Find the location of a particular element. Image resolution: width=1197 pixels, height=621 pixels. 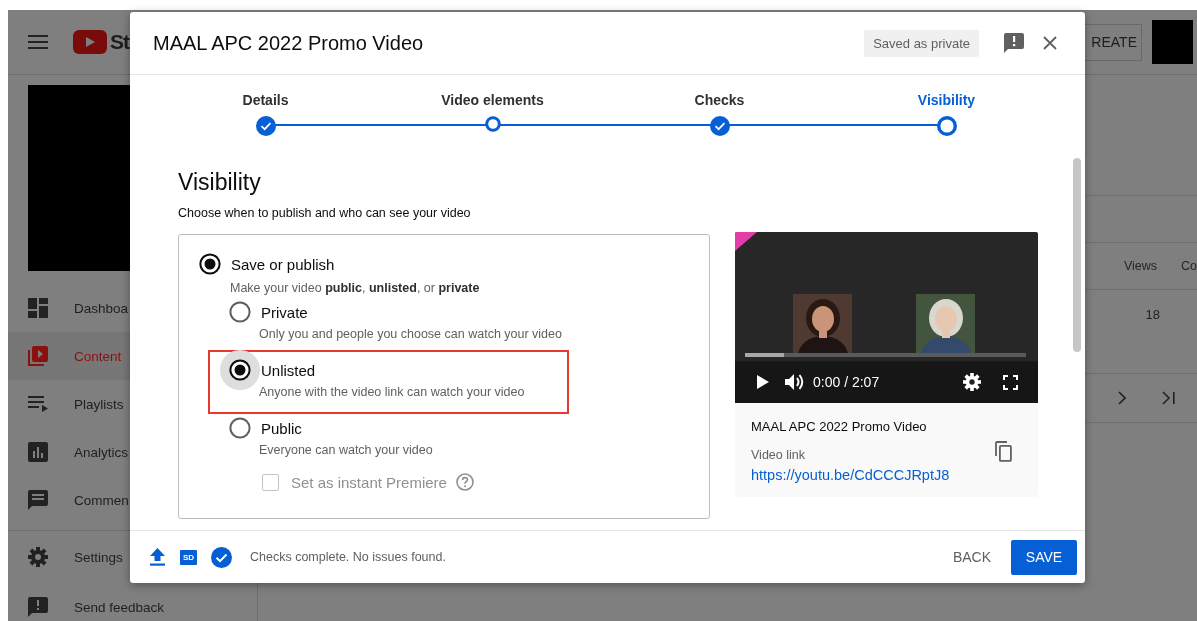

column-header: Views is located at coordinates (1140, 266).